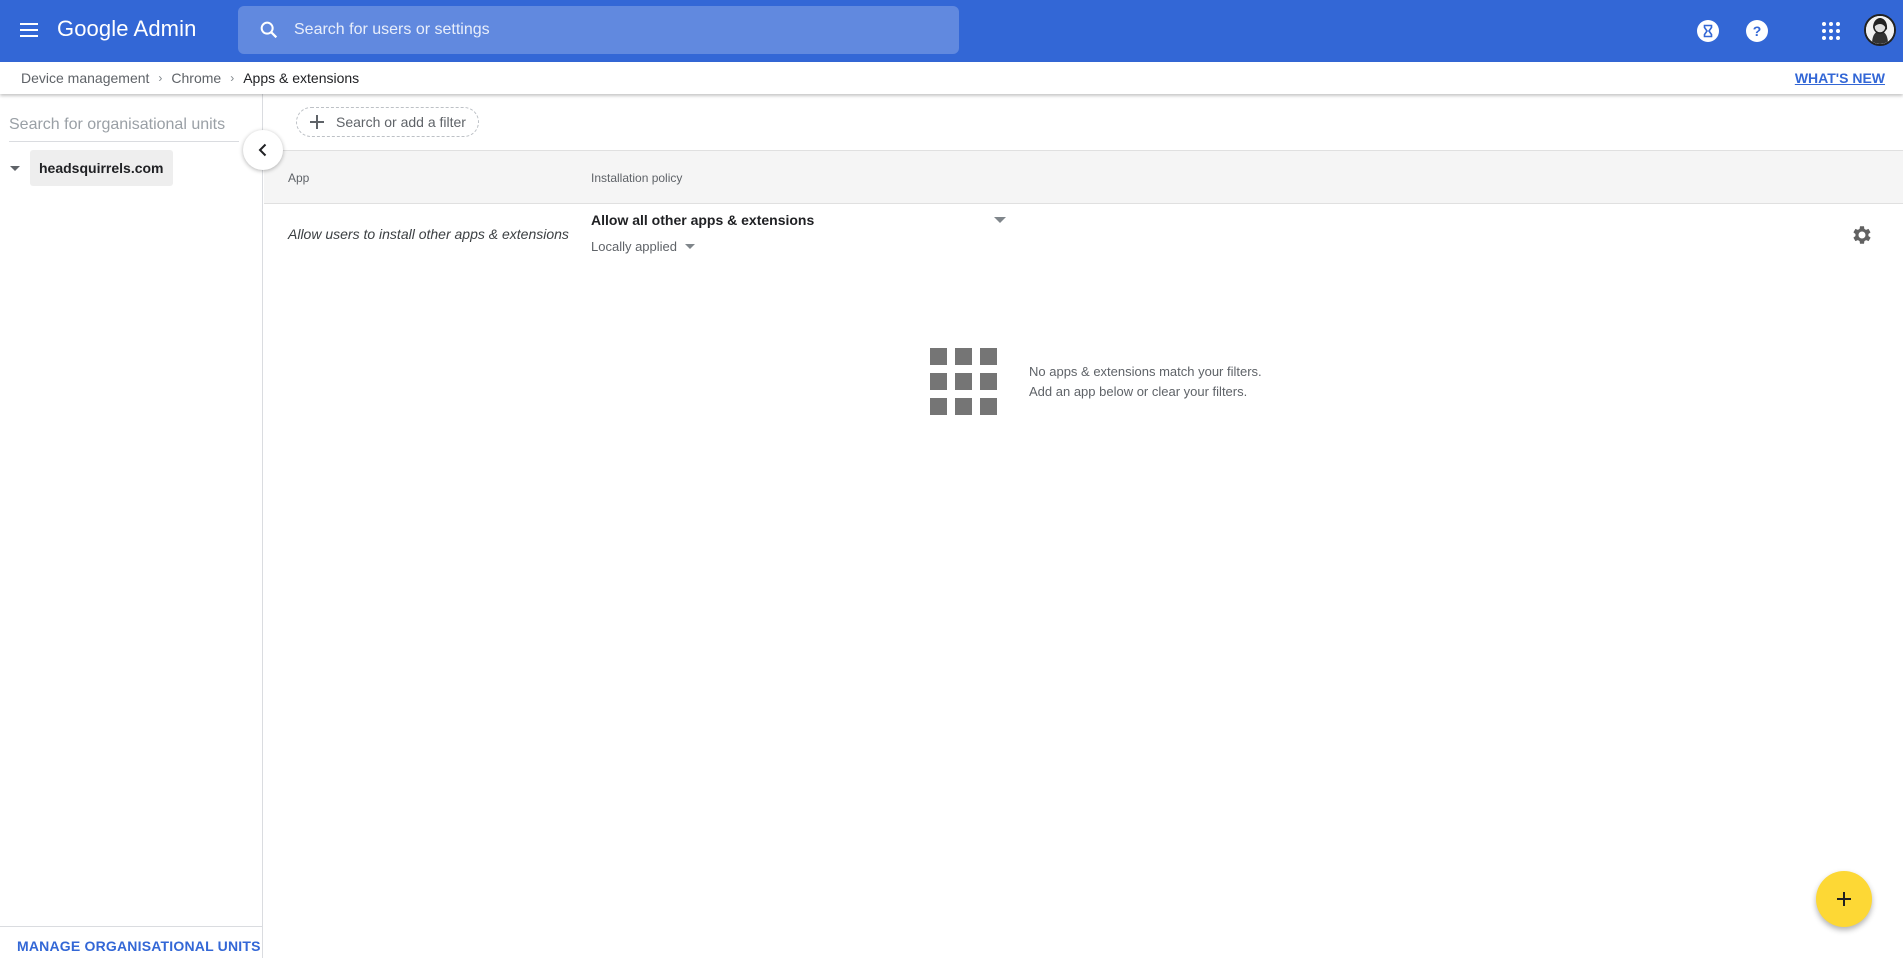 This screenshot has height=958, width=1903. What do you see at coordinates (139, 946) in the screenshot?
I see `manage-org-units-link: MANAGE ORGANISATIONAL UNITS` at bounding box center [139, 946].